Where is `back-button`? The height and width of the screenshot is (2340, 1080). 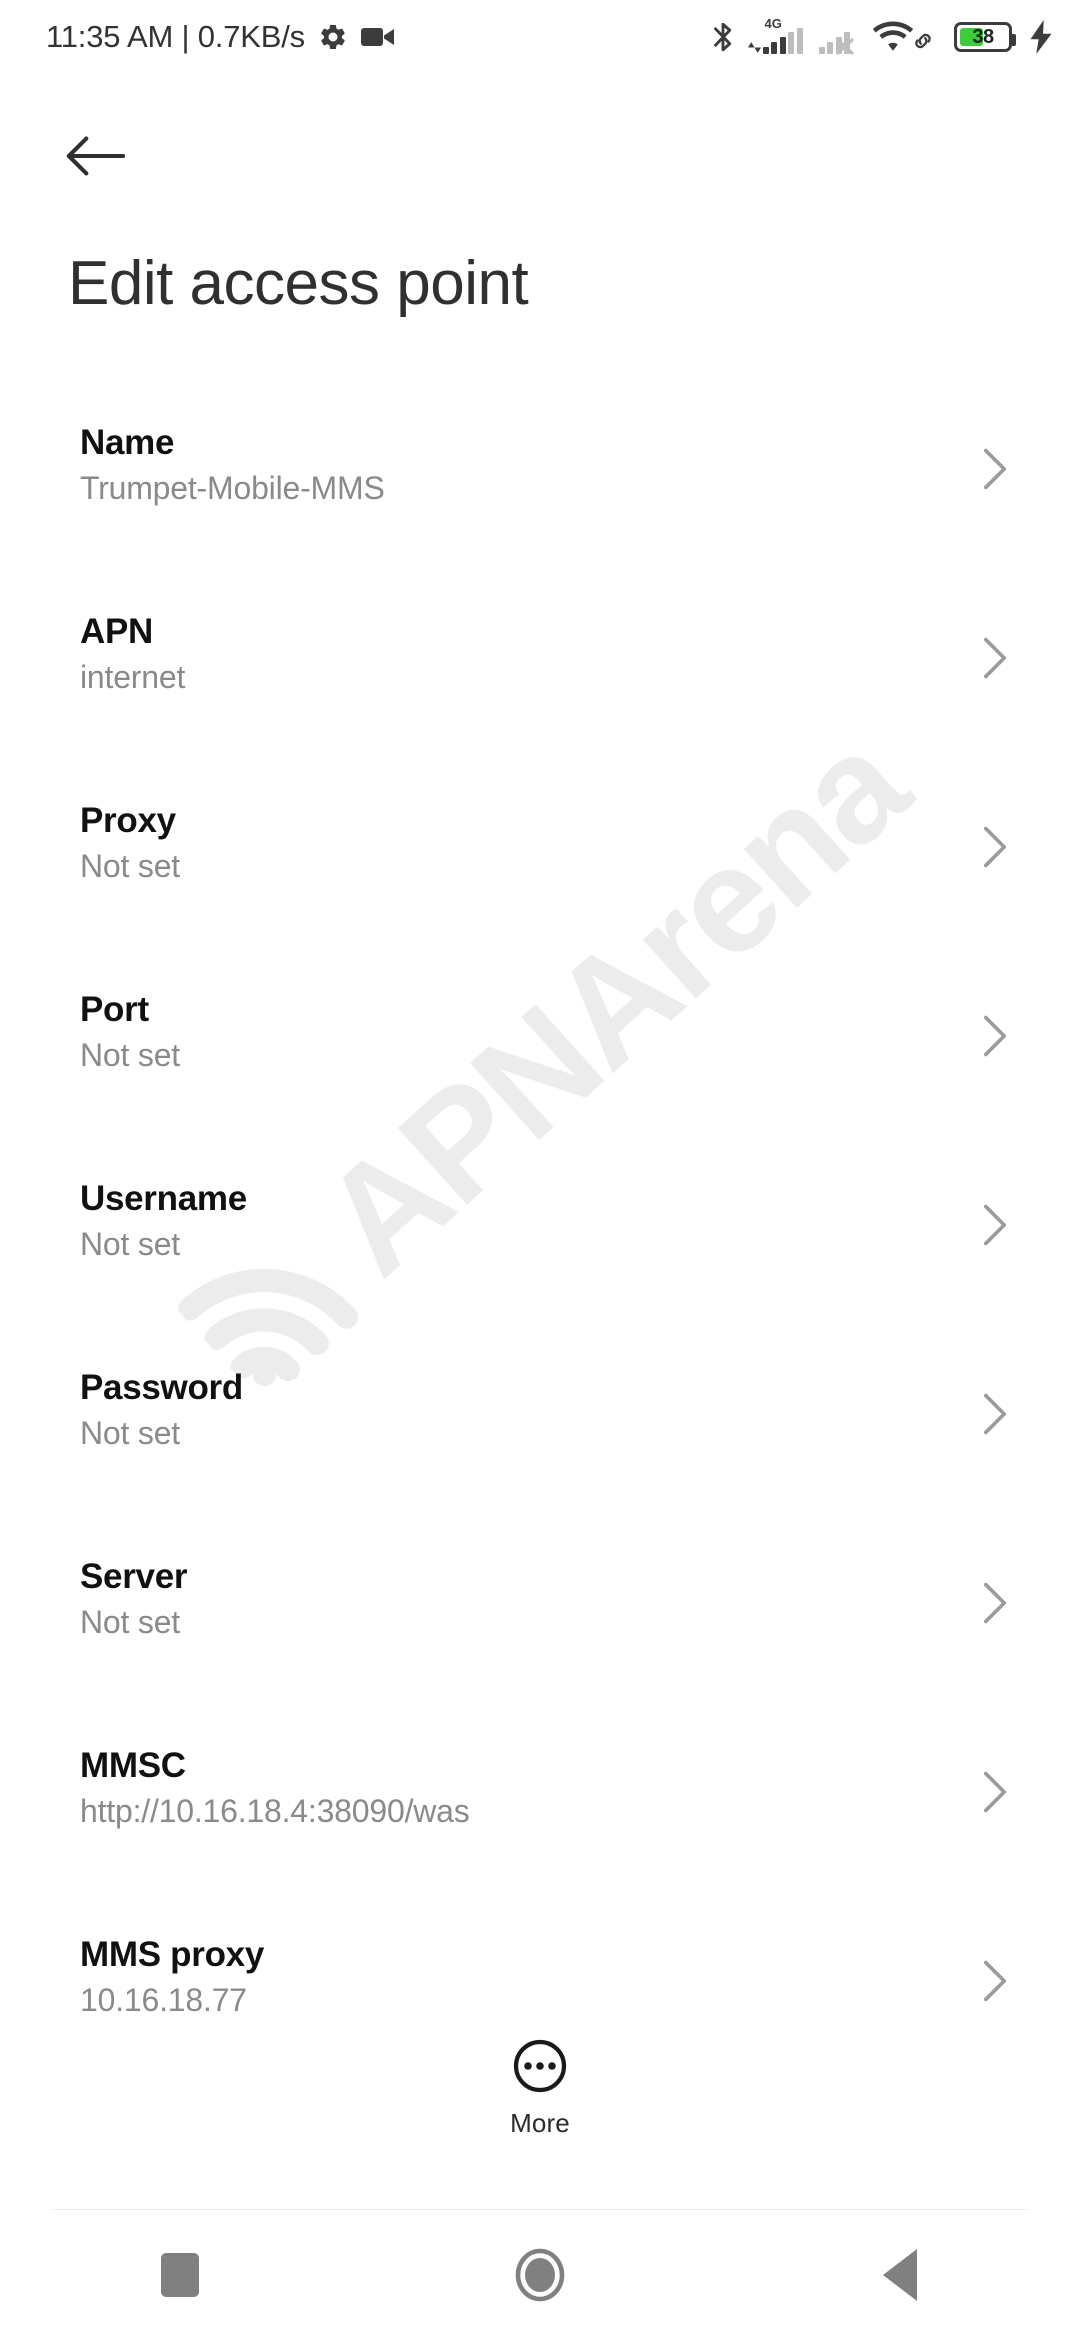 back-button is located at coordinates (96, 156).